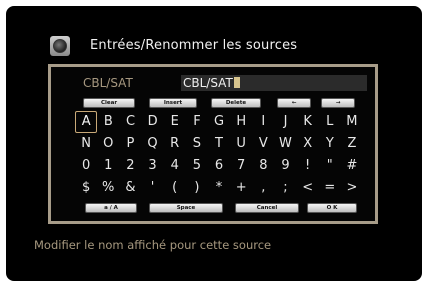  I want to click on key: ), so click(197, 188).